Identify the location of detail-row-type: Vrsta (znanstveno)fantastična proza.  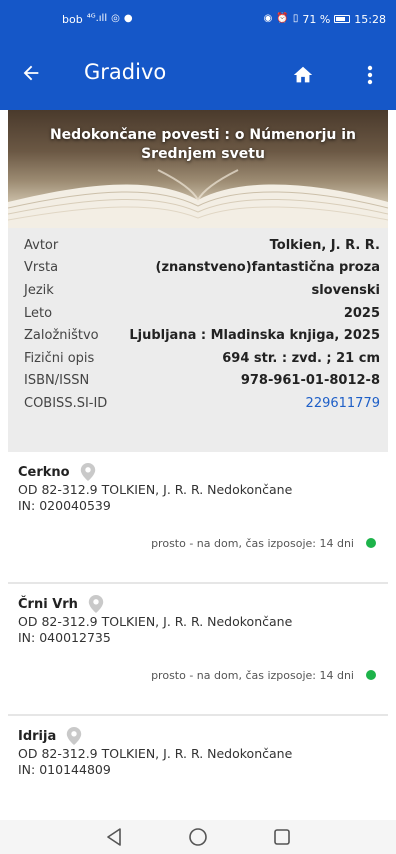
(198, 268).